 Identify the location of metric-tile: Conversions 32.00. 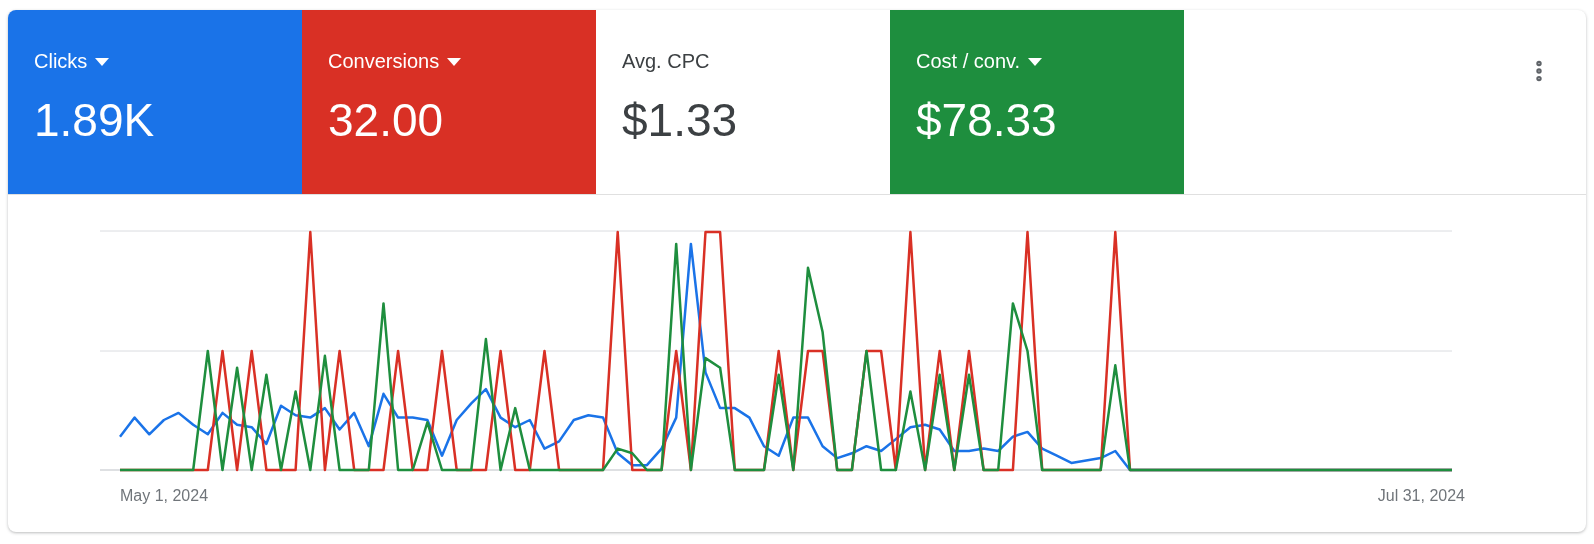
(449, 102).